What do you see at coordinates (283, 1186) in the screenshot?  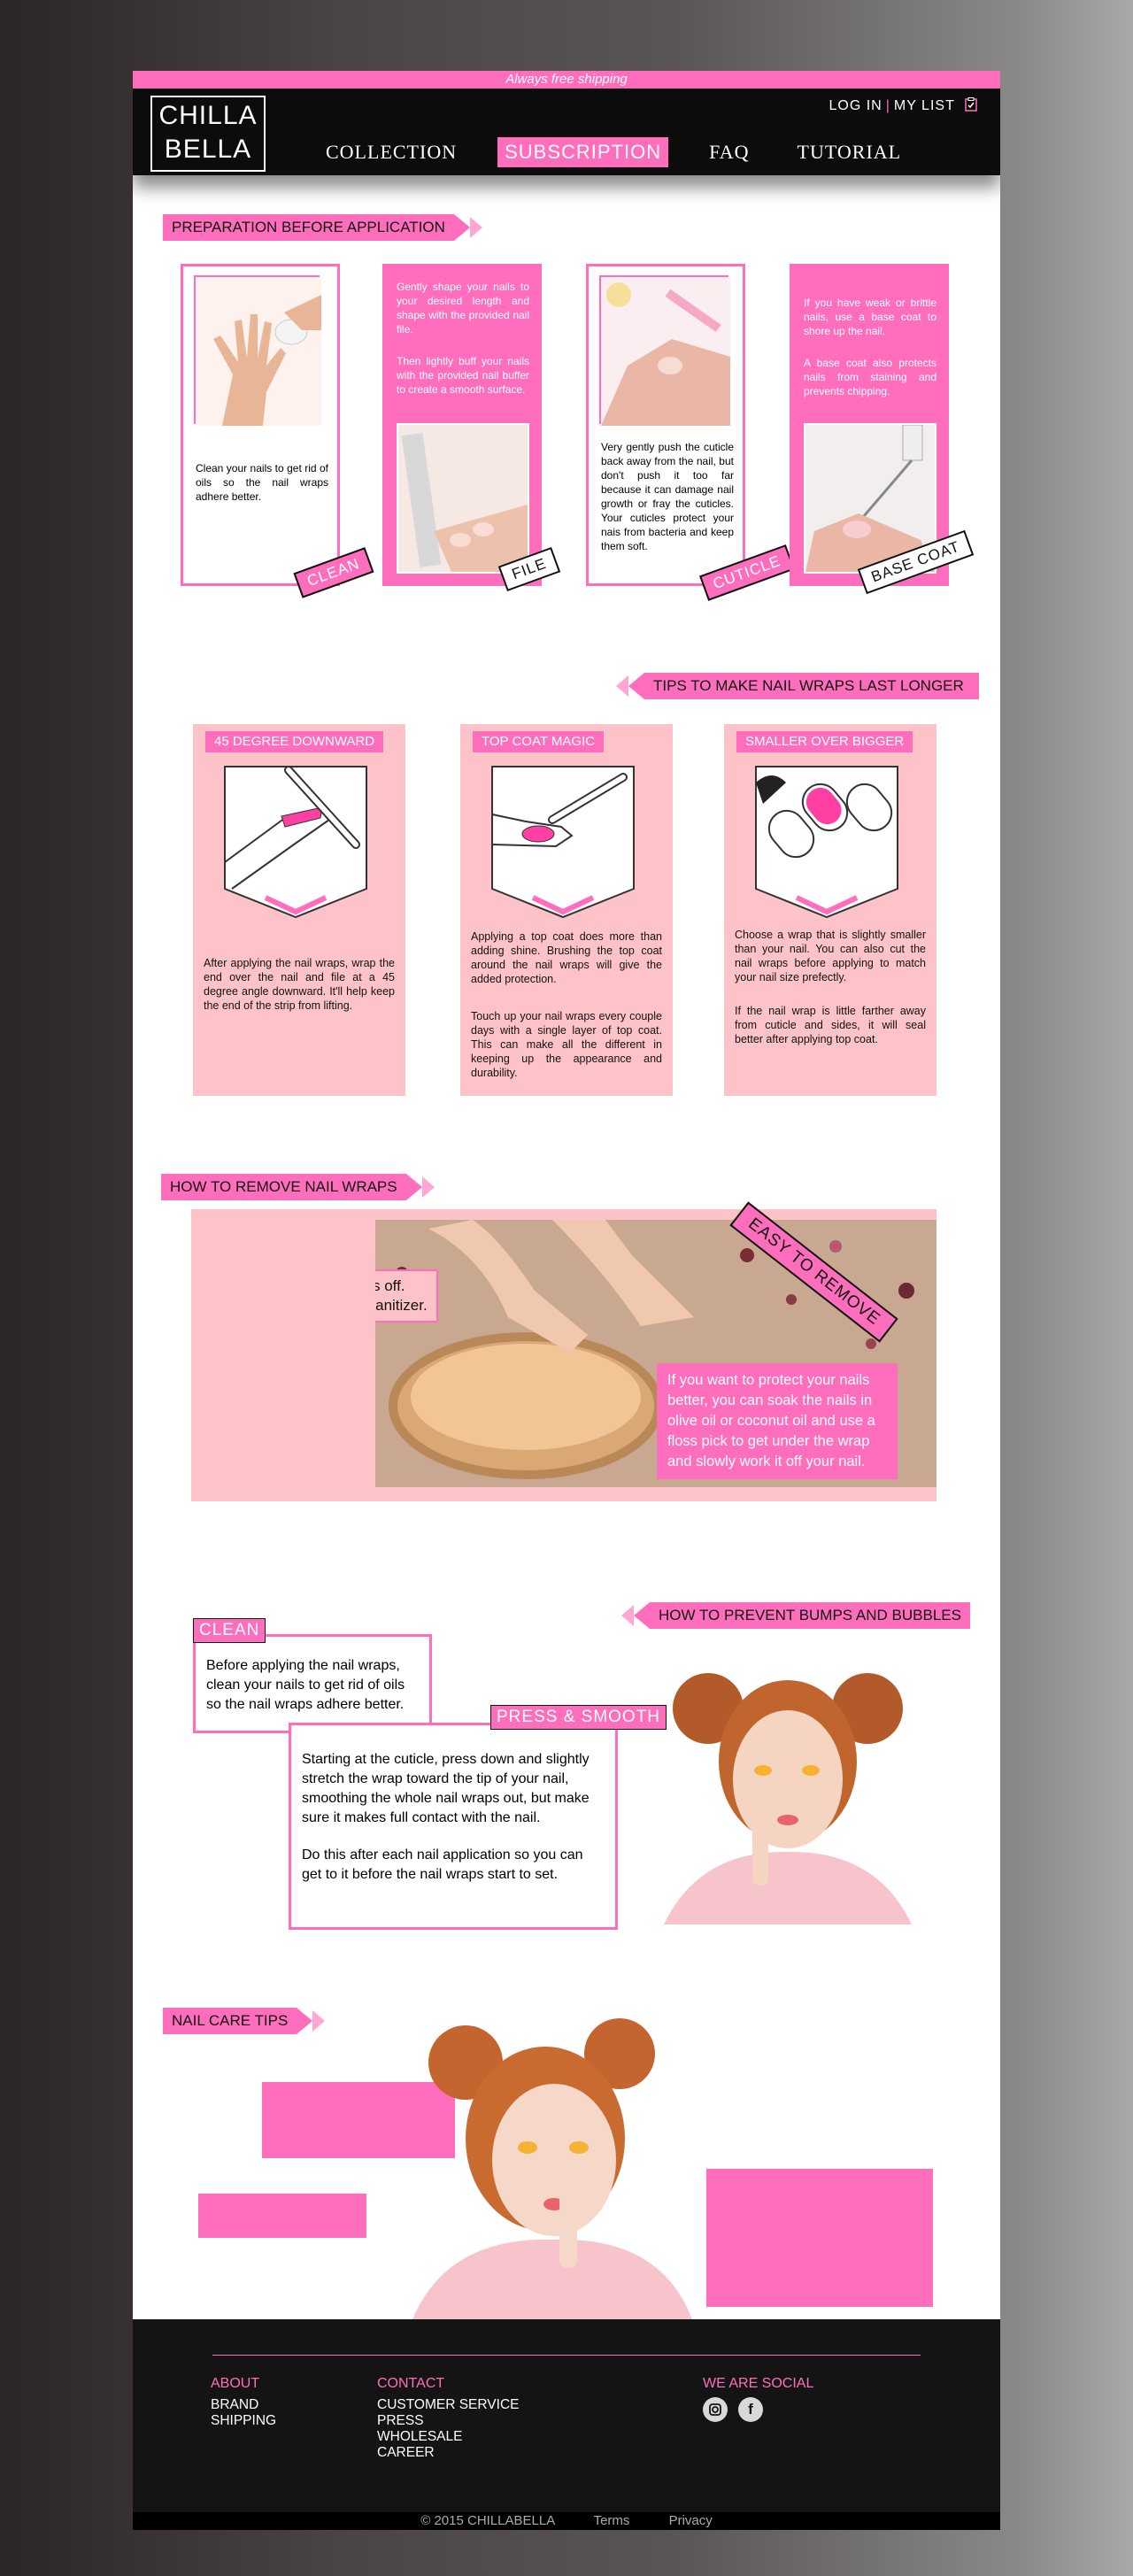 I see `remove-title: HOW TO REMOVE NAIL WRAPS` at bounding box center [283, 1186].